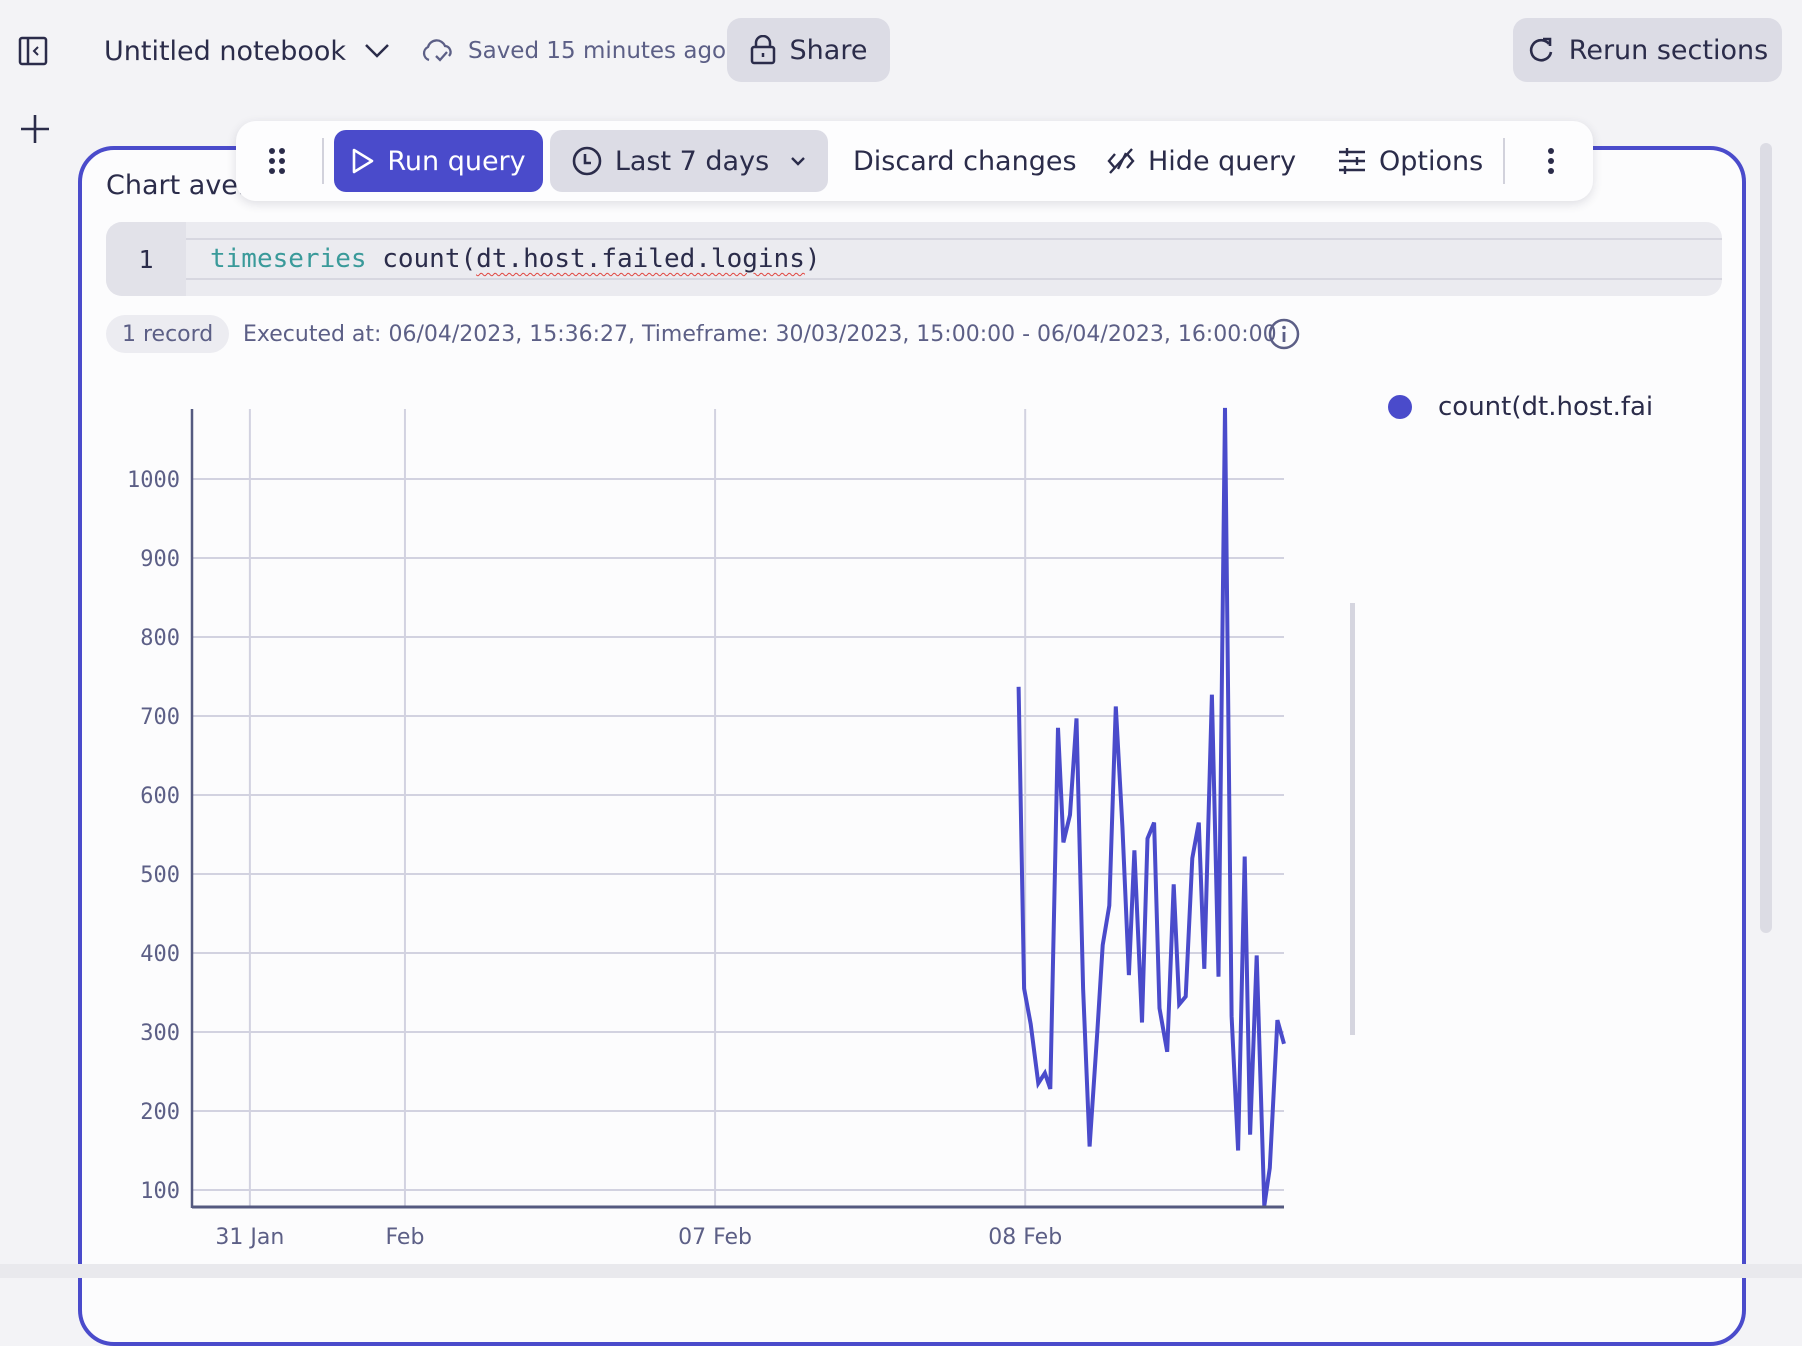 The image size is (1802, 1346). Describe the element at coordinates (1431, 161) in the screenshot. I see `options-label: Options` at that location.